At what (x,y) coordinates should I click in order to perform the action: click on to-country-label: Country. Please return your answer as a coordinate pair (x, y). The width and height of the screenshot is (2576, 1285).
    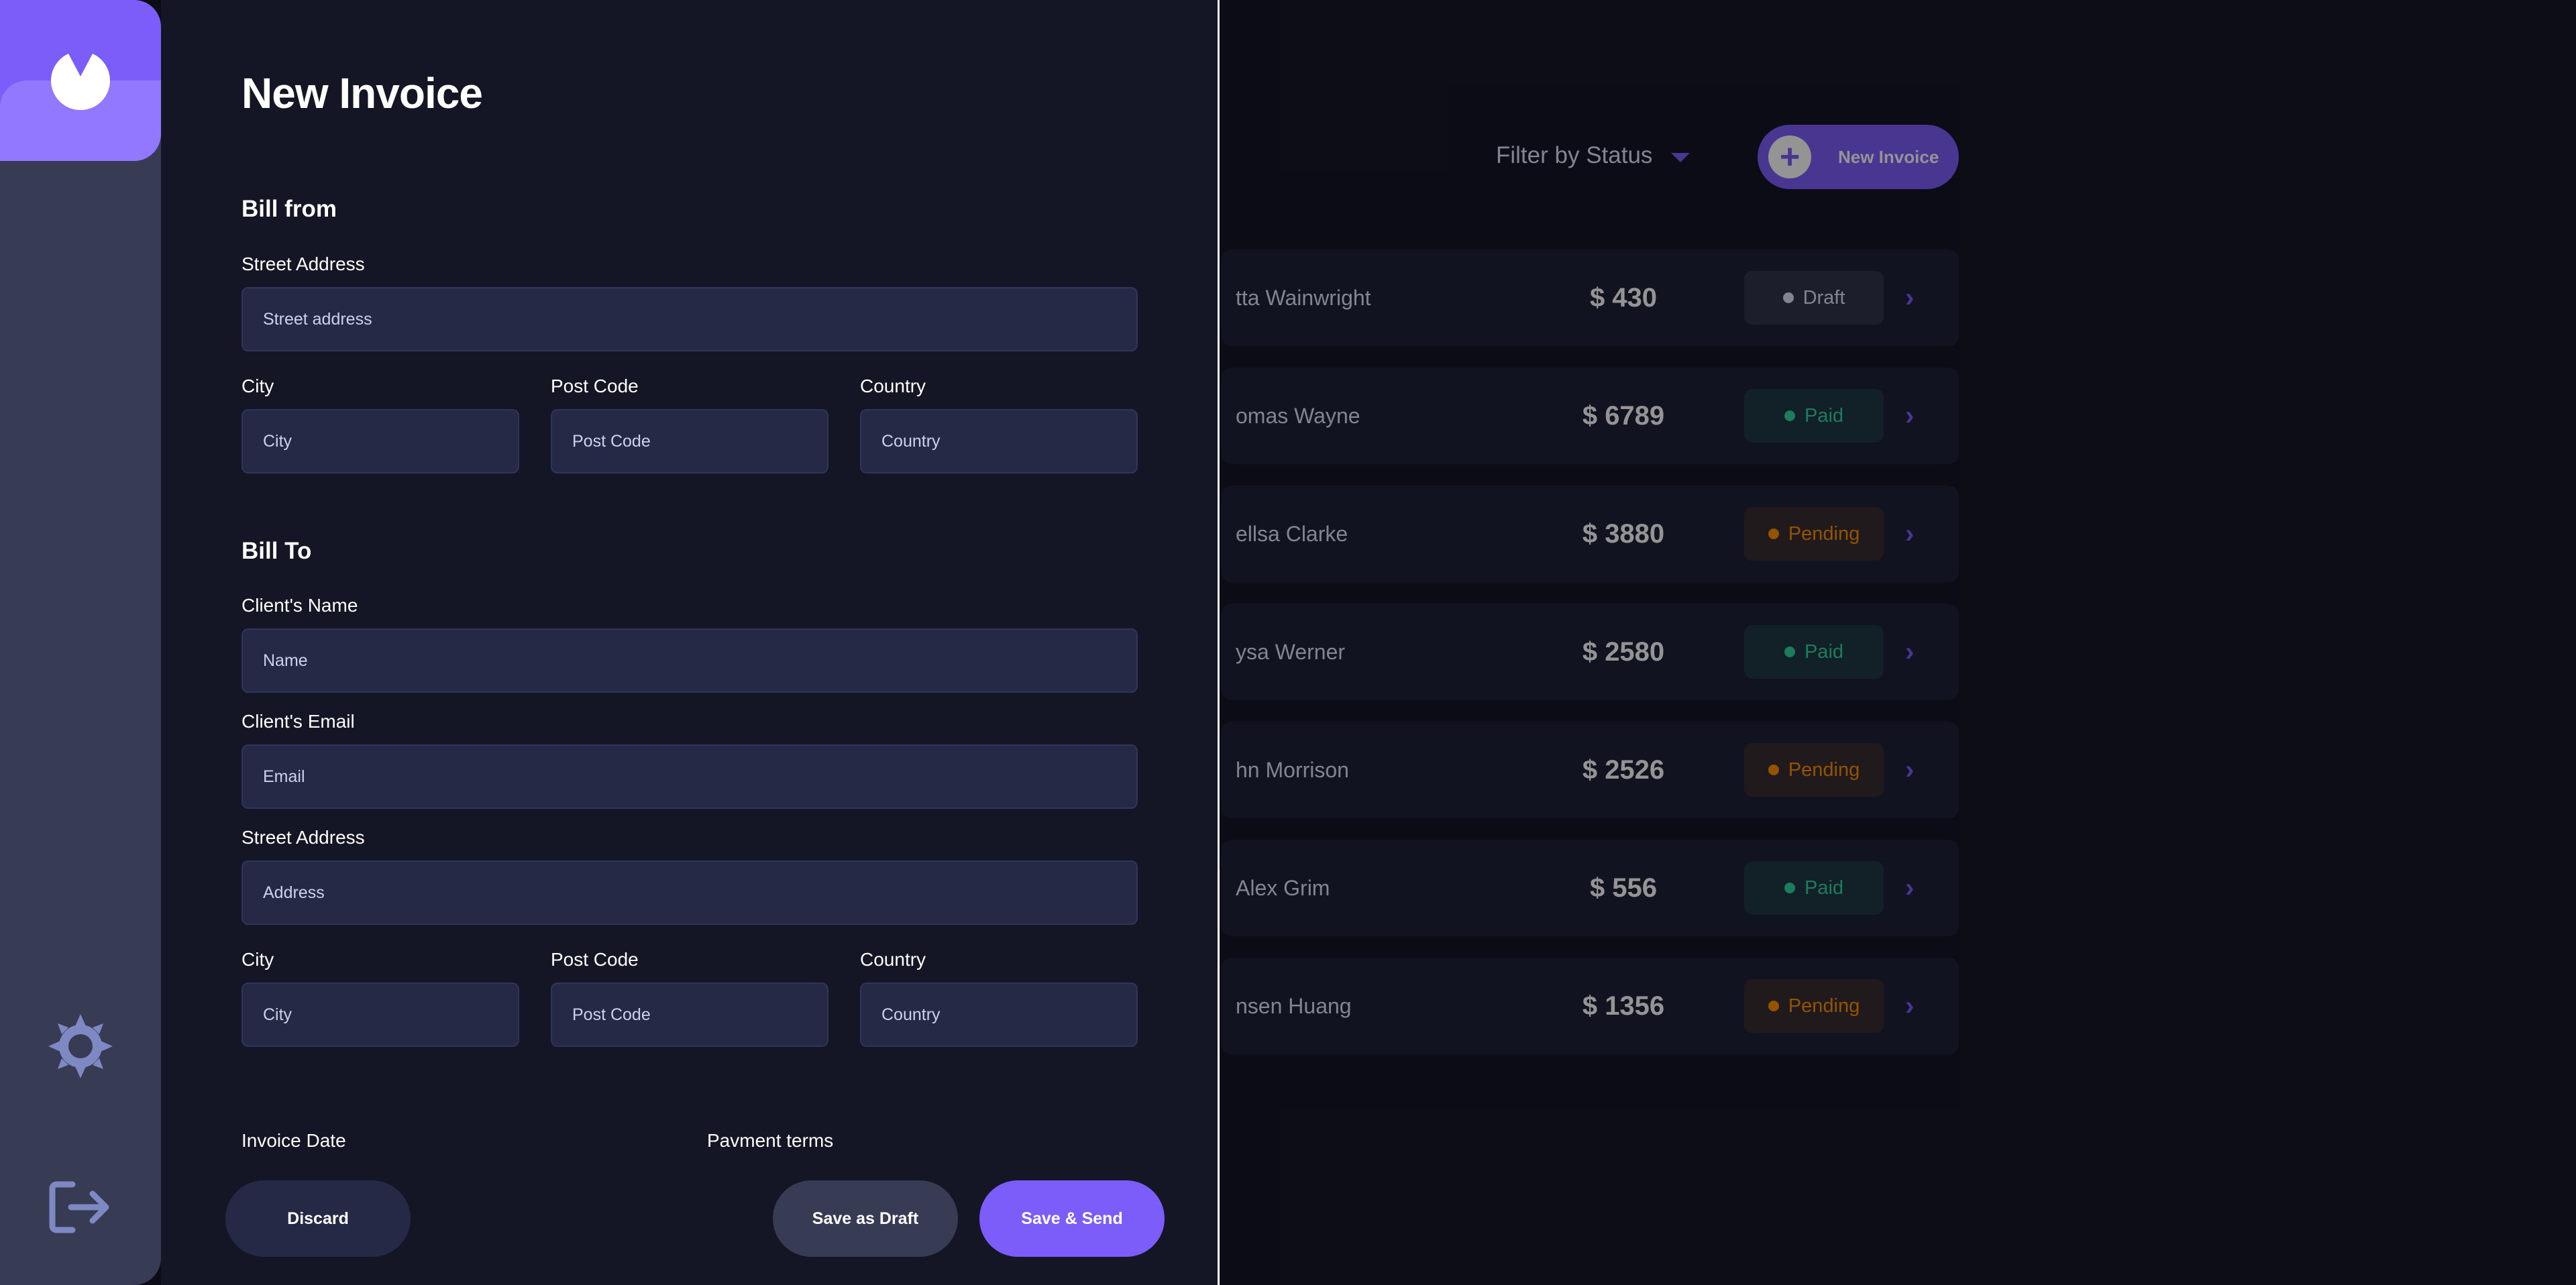
    Looking at the image, I should click on (893, 959).